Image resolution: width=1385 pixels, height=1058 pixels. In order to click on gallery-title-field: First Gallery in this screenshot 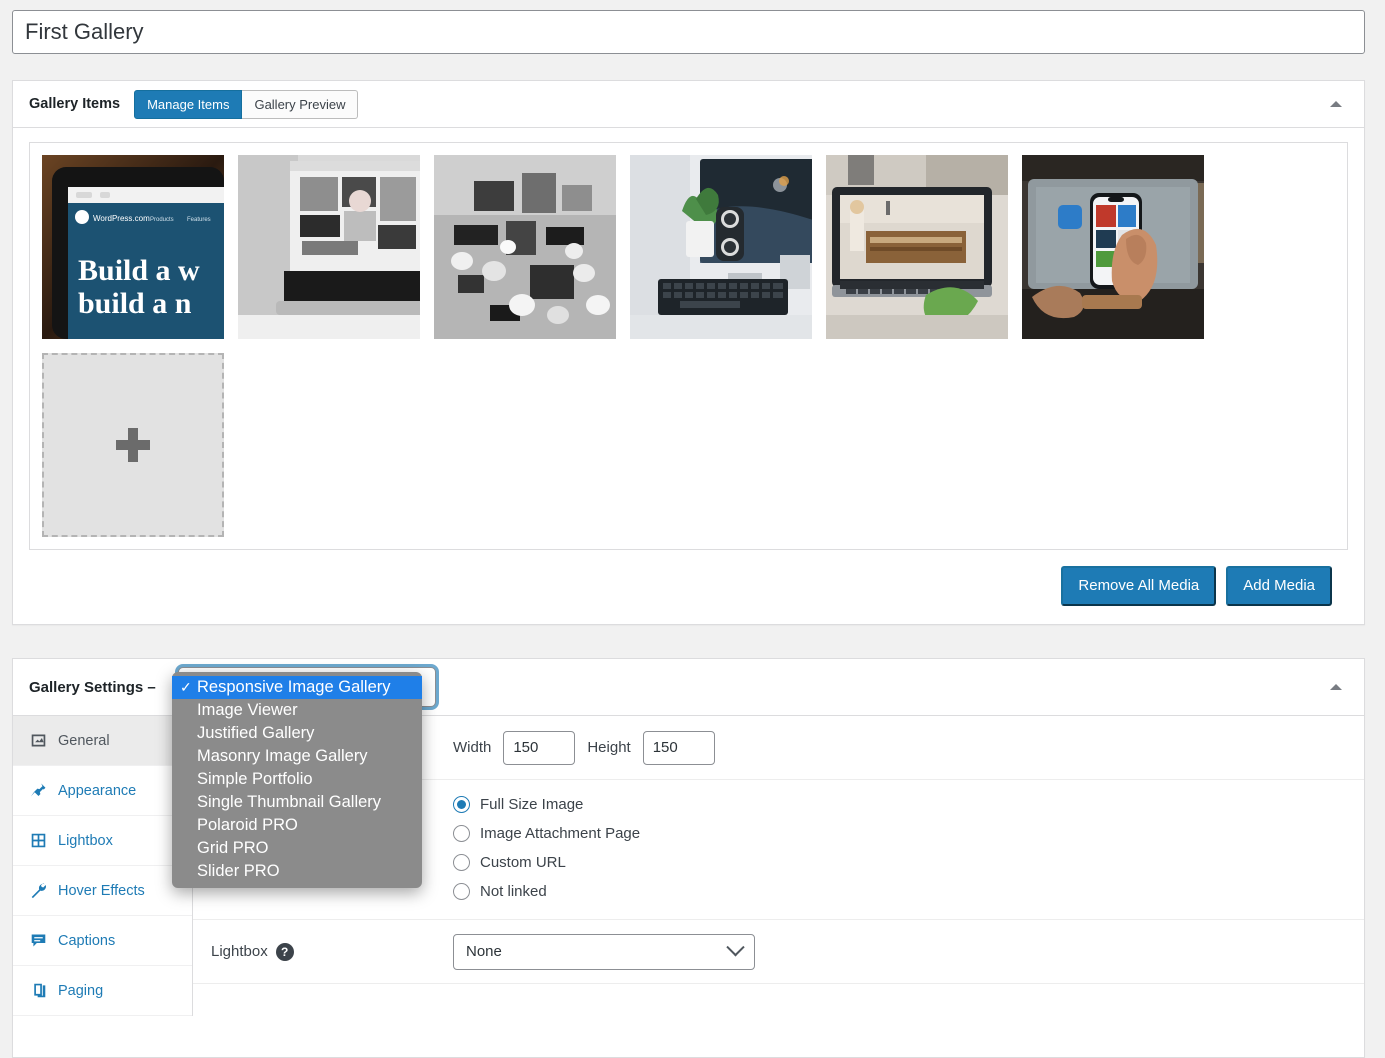, I will do `click(688, 32)`.